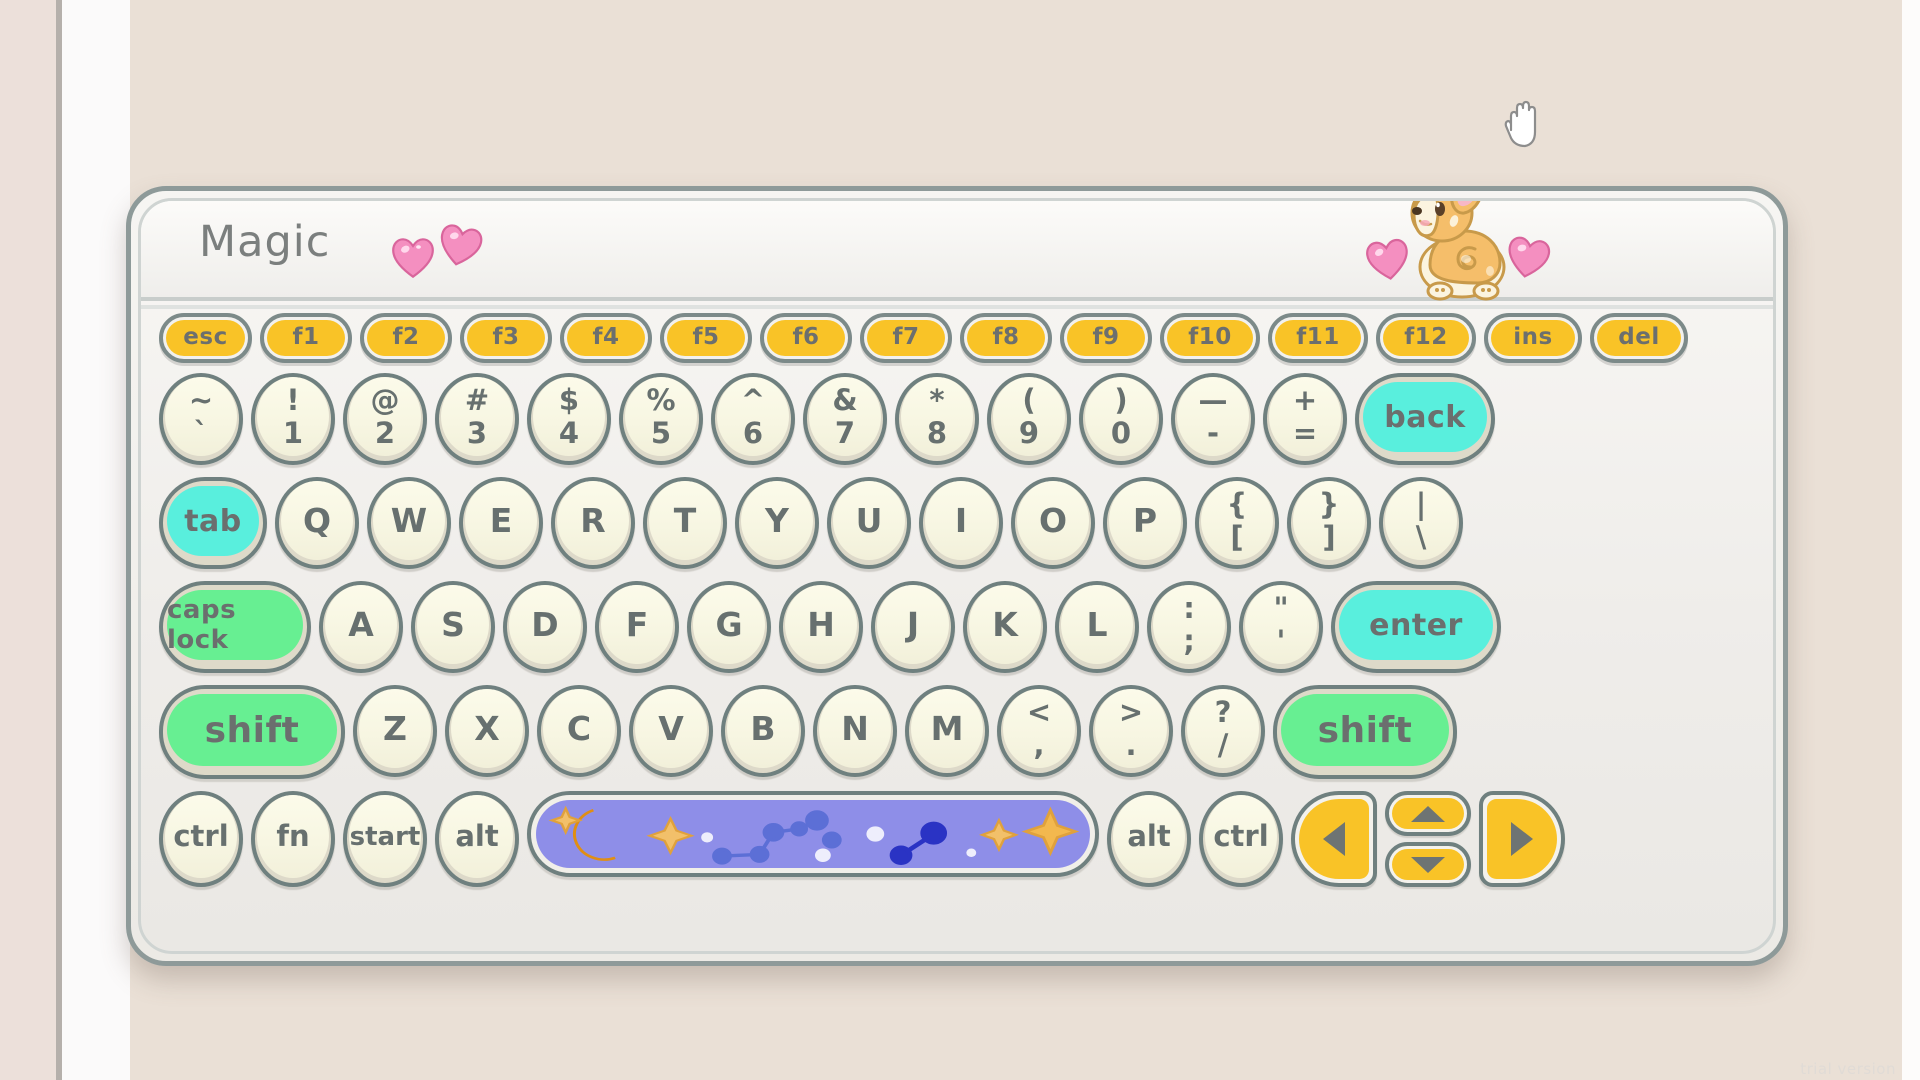 Image resolution: width=1920 pixels, height=1080 pixels. I want to click on key-faces: P, so click(1145, 520).